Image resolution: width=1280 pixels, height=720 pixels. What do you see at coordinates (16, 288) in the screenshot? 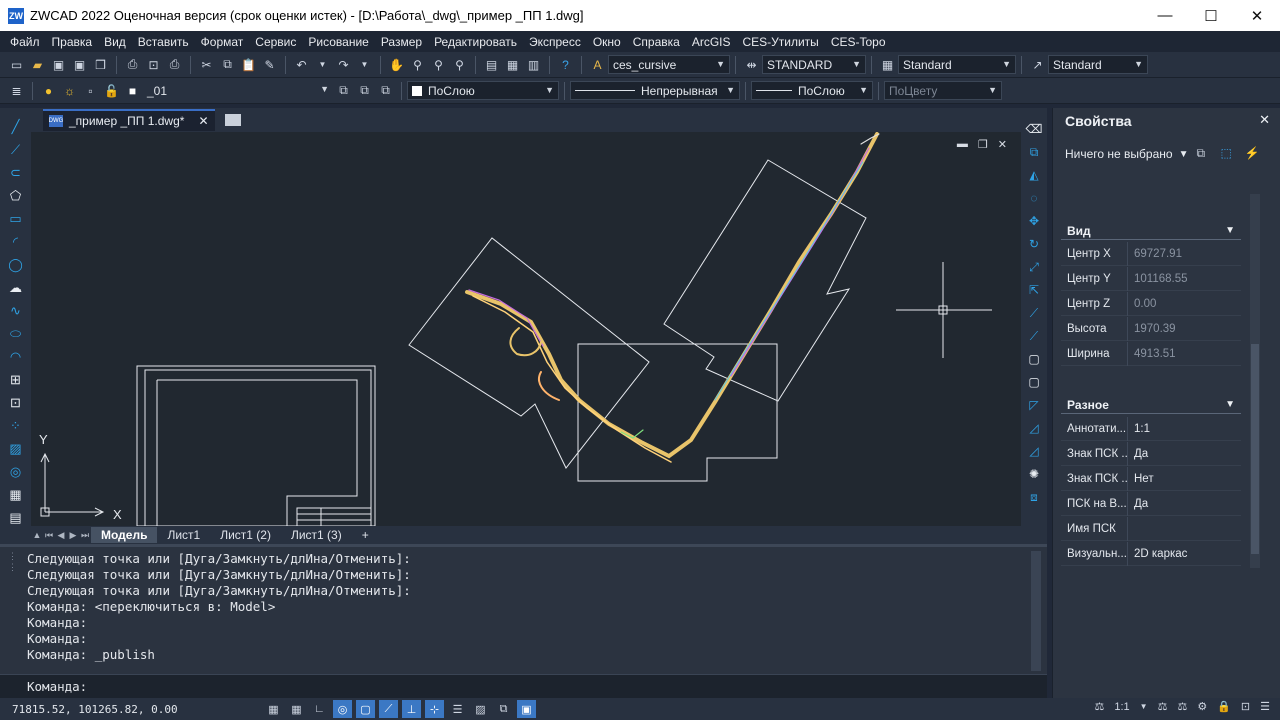
I see `revision-cloud-icon: ☁` at bounding box center [16, 288].